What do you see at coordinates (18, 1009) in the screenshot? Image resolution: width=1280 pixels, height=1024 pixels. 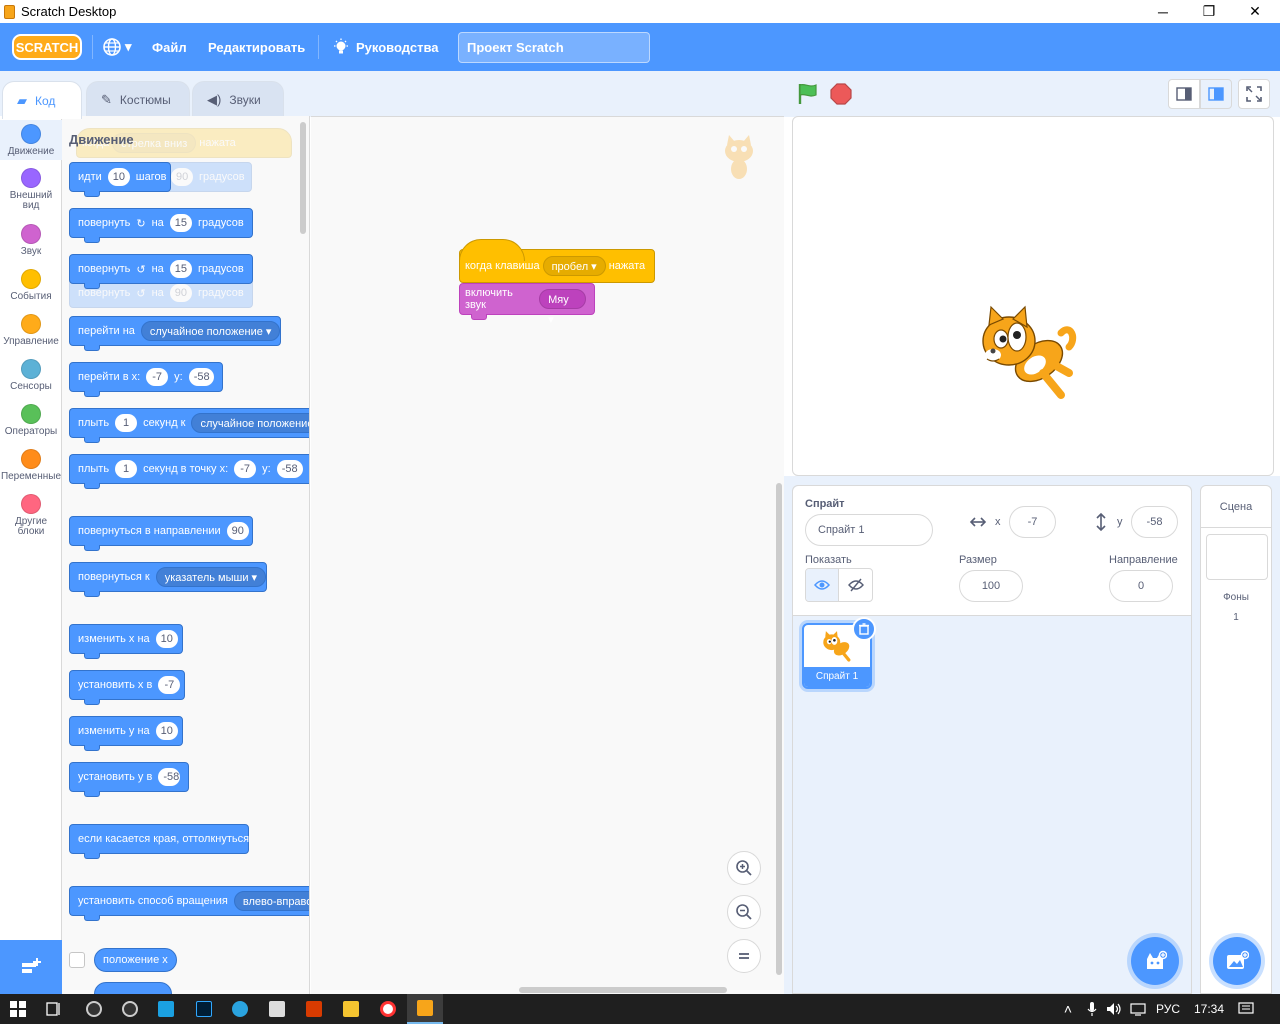 I see `start-button` at bounding box center [18, 1009].